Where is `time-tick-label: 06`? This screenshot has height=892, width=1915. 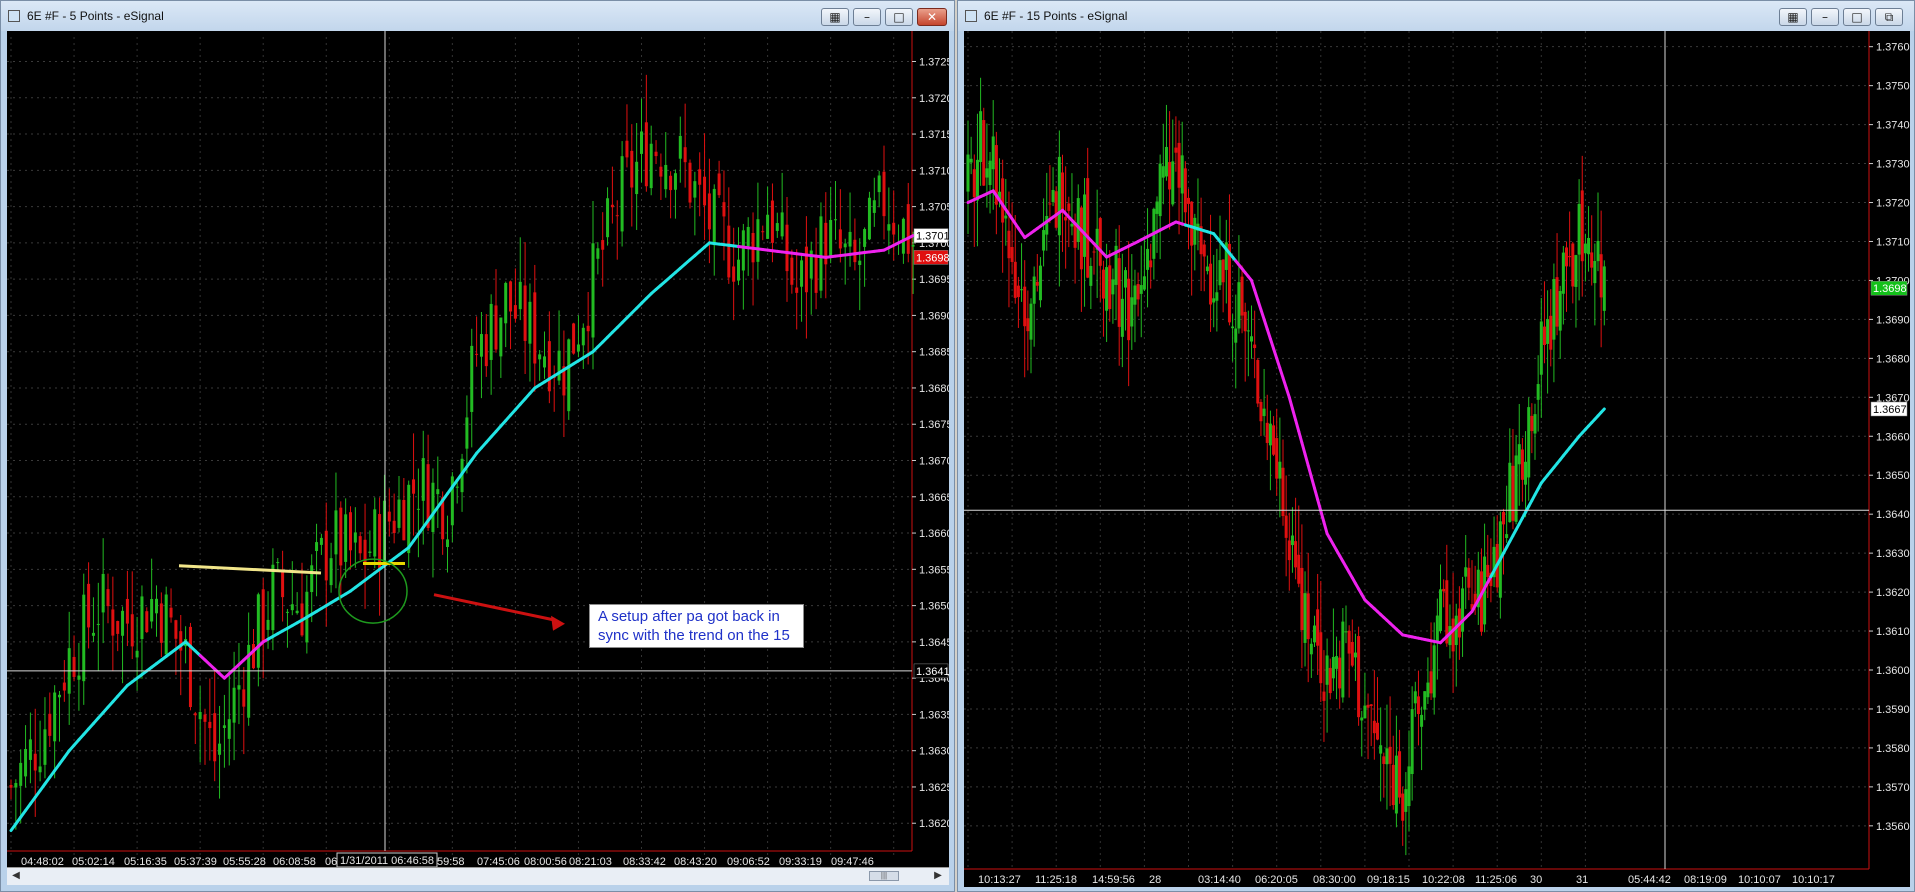
time-tick-label: 06 is located at coordinates (331, 861).